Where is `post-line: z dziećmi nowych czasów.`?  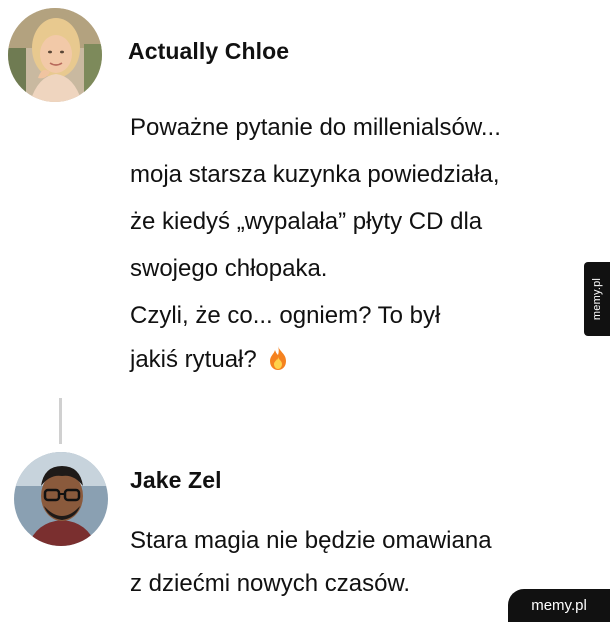
post-line: z dziećmi nowych czasów. is located at coordinates (270, 583).